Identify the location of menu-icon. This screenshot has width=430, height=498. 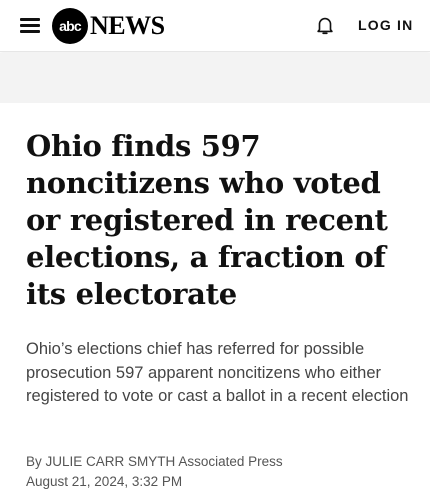
(30, 25).